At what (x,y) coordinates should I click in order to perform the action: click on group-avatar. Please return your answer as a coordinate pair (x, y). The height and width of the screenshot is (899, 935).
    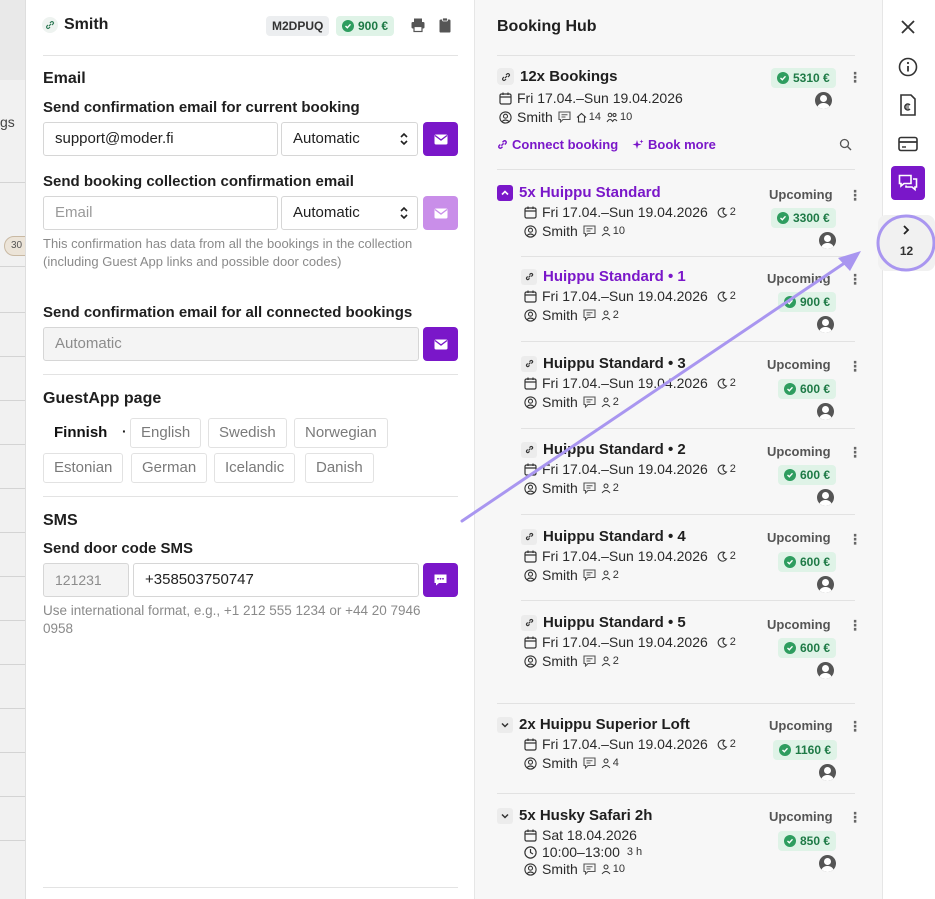
    Looking at the image, I should click on (823, 100).